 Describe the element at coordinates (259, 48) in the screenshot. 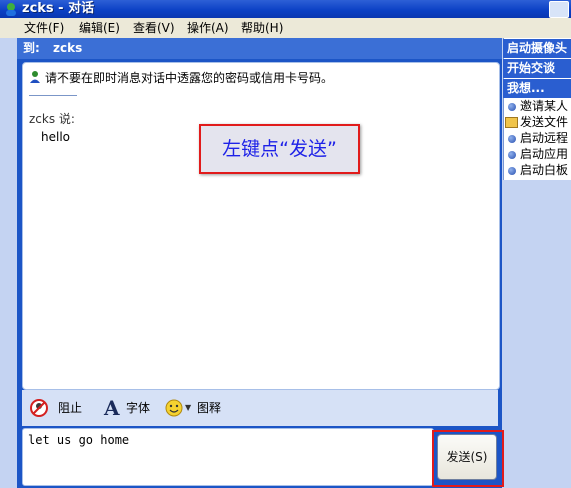

I see `to-row: 到: zcks` at that location.